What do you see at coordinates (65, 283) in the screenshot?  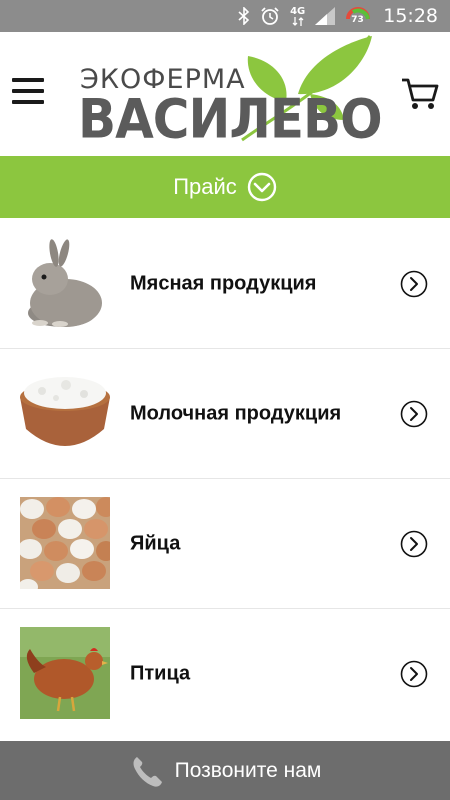 I see `rabbit-image` at bounding box center [65, 283].